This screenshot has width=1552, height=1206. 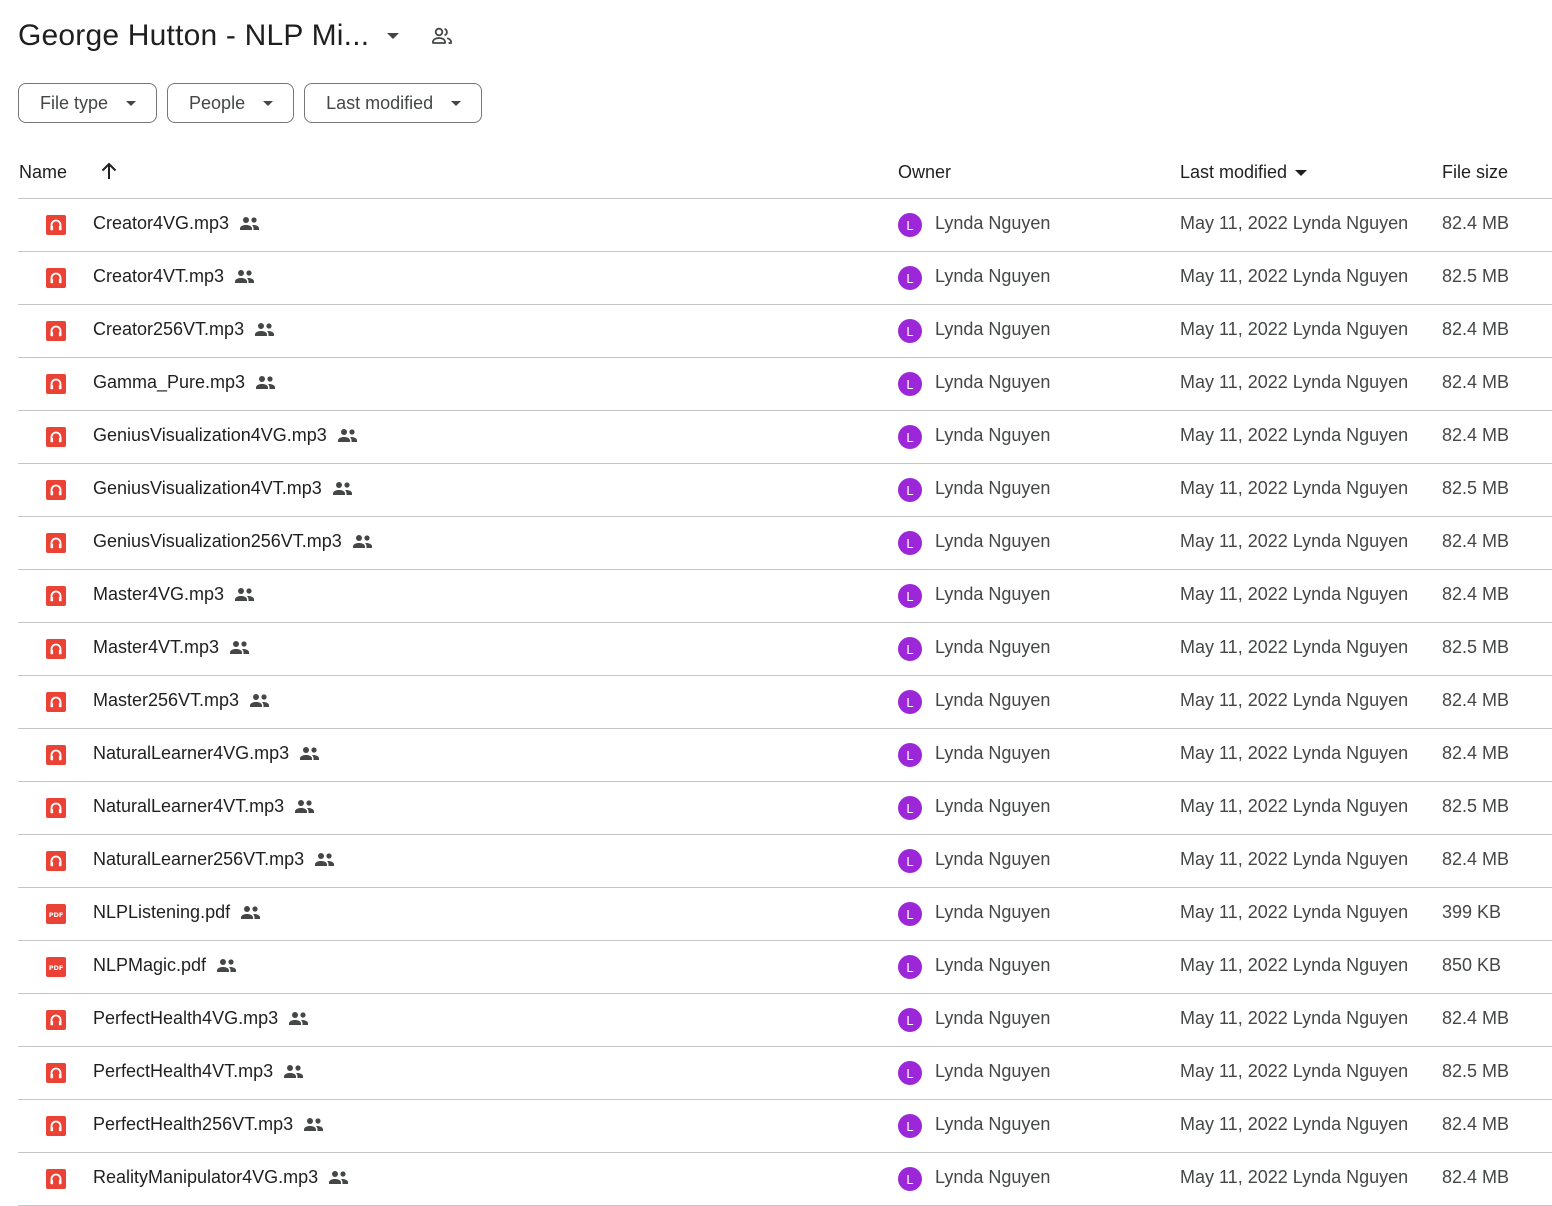 What do you see at coordinates (166, 700) in the screenshot?
I see `file-name: Master256VT.mp3` at bounding box center [166, 700].